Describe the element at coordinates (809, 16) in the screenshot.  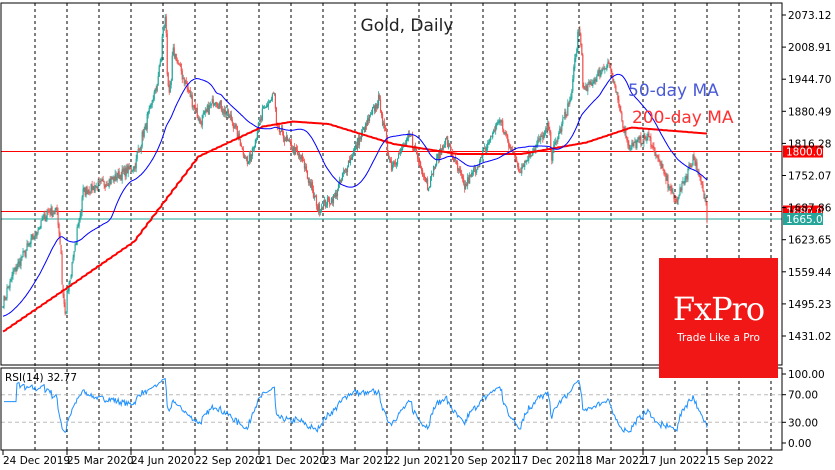
I see `price-tick-label: 2073.12` at that location.